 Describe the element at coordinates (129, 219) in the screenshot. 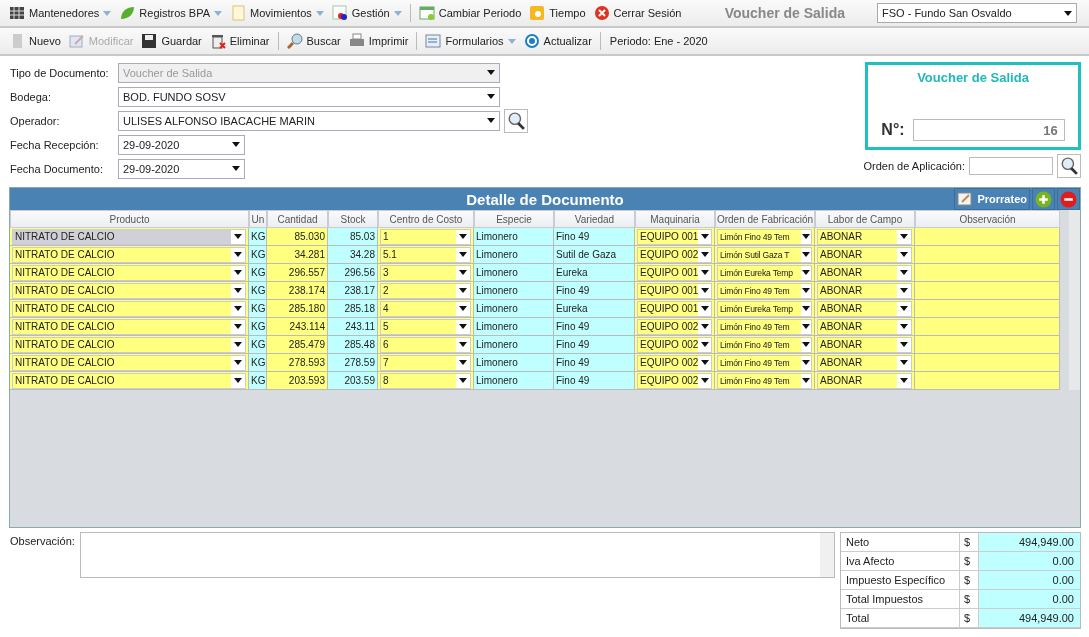

I see `column-header: Producto` at that location.